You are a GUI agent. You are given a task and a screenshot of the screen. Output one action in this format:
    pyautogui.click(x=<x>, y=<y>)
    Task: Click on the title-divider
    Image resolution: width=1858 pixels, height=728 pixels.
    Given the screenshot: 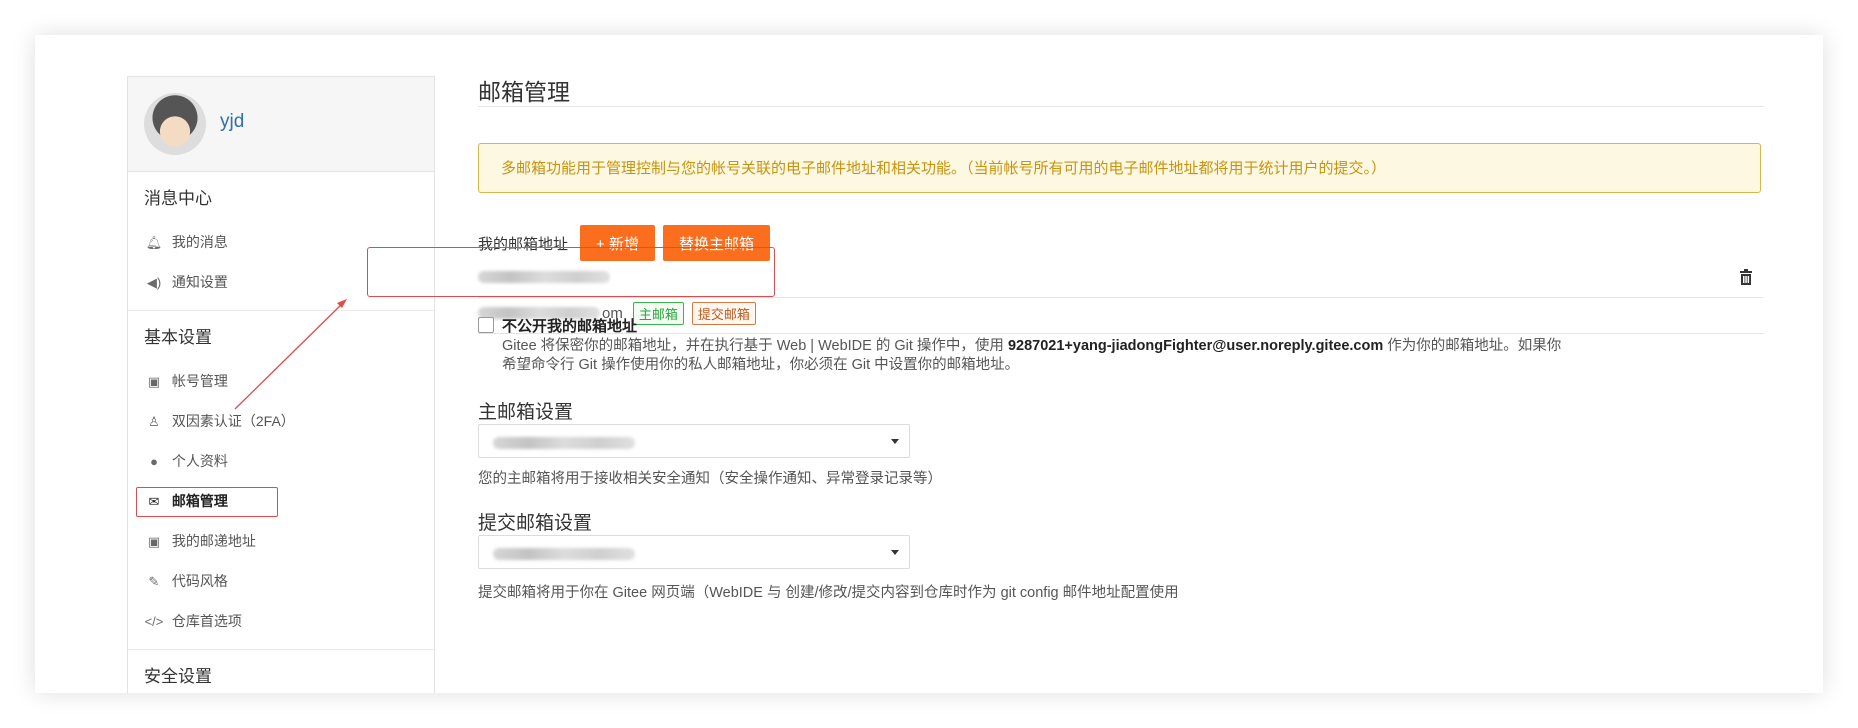 What is the action you would take?
    pyautogui.click(x=1120, y=106)
    